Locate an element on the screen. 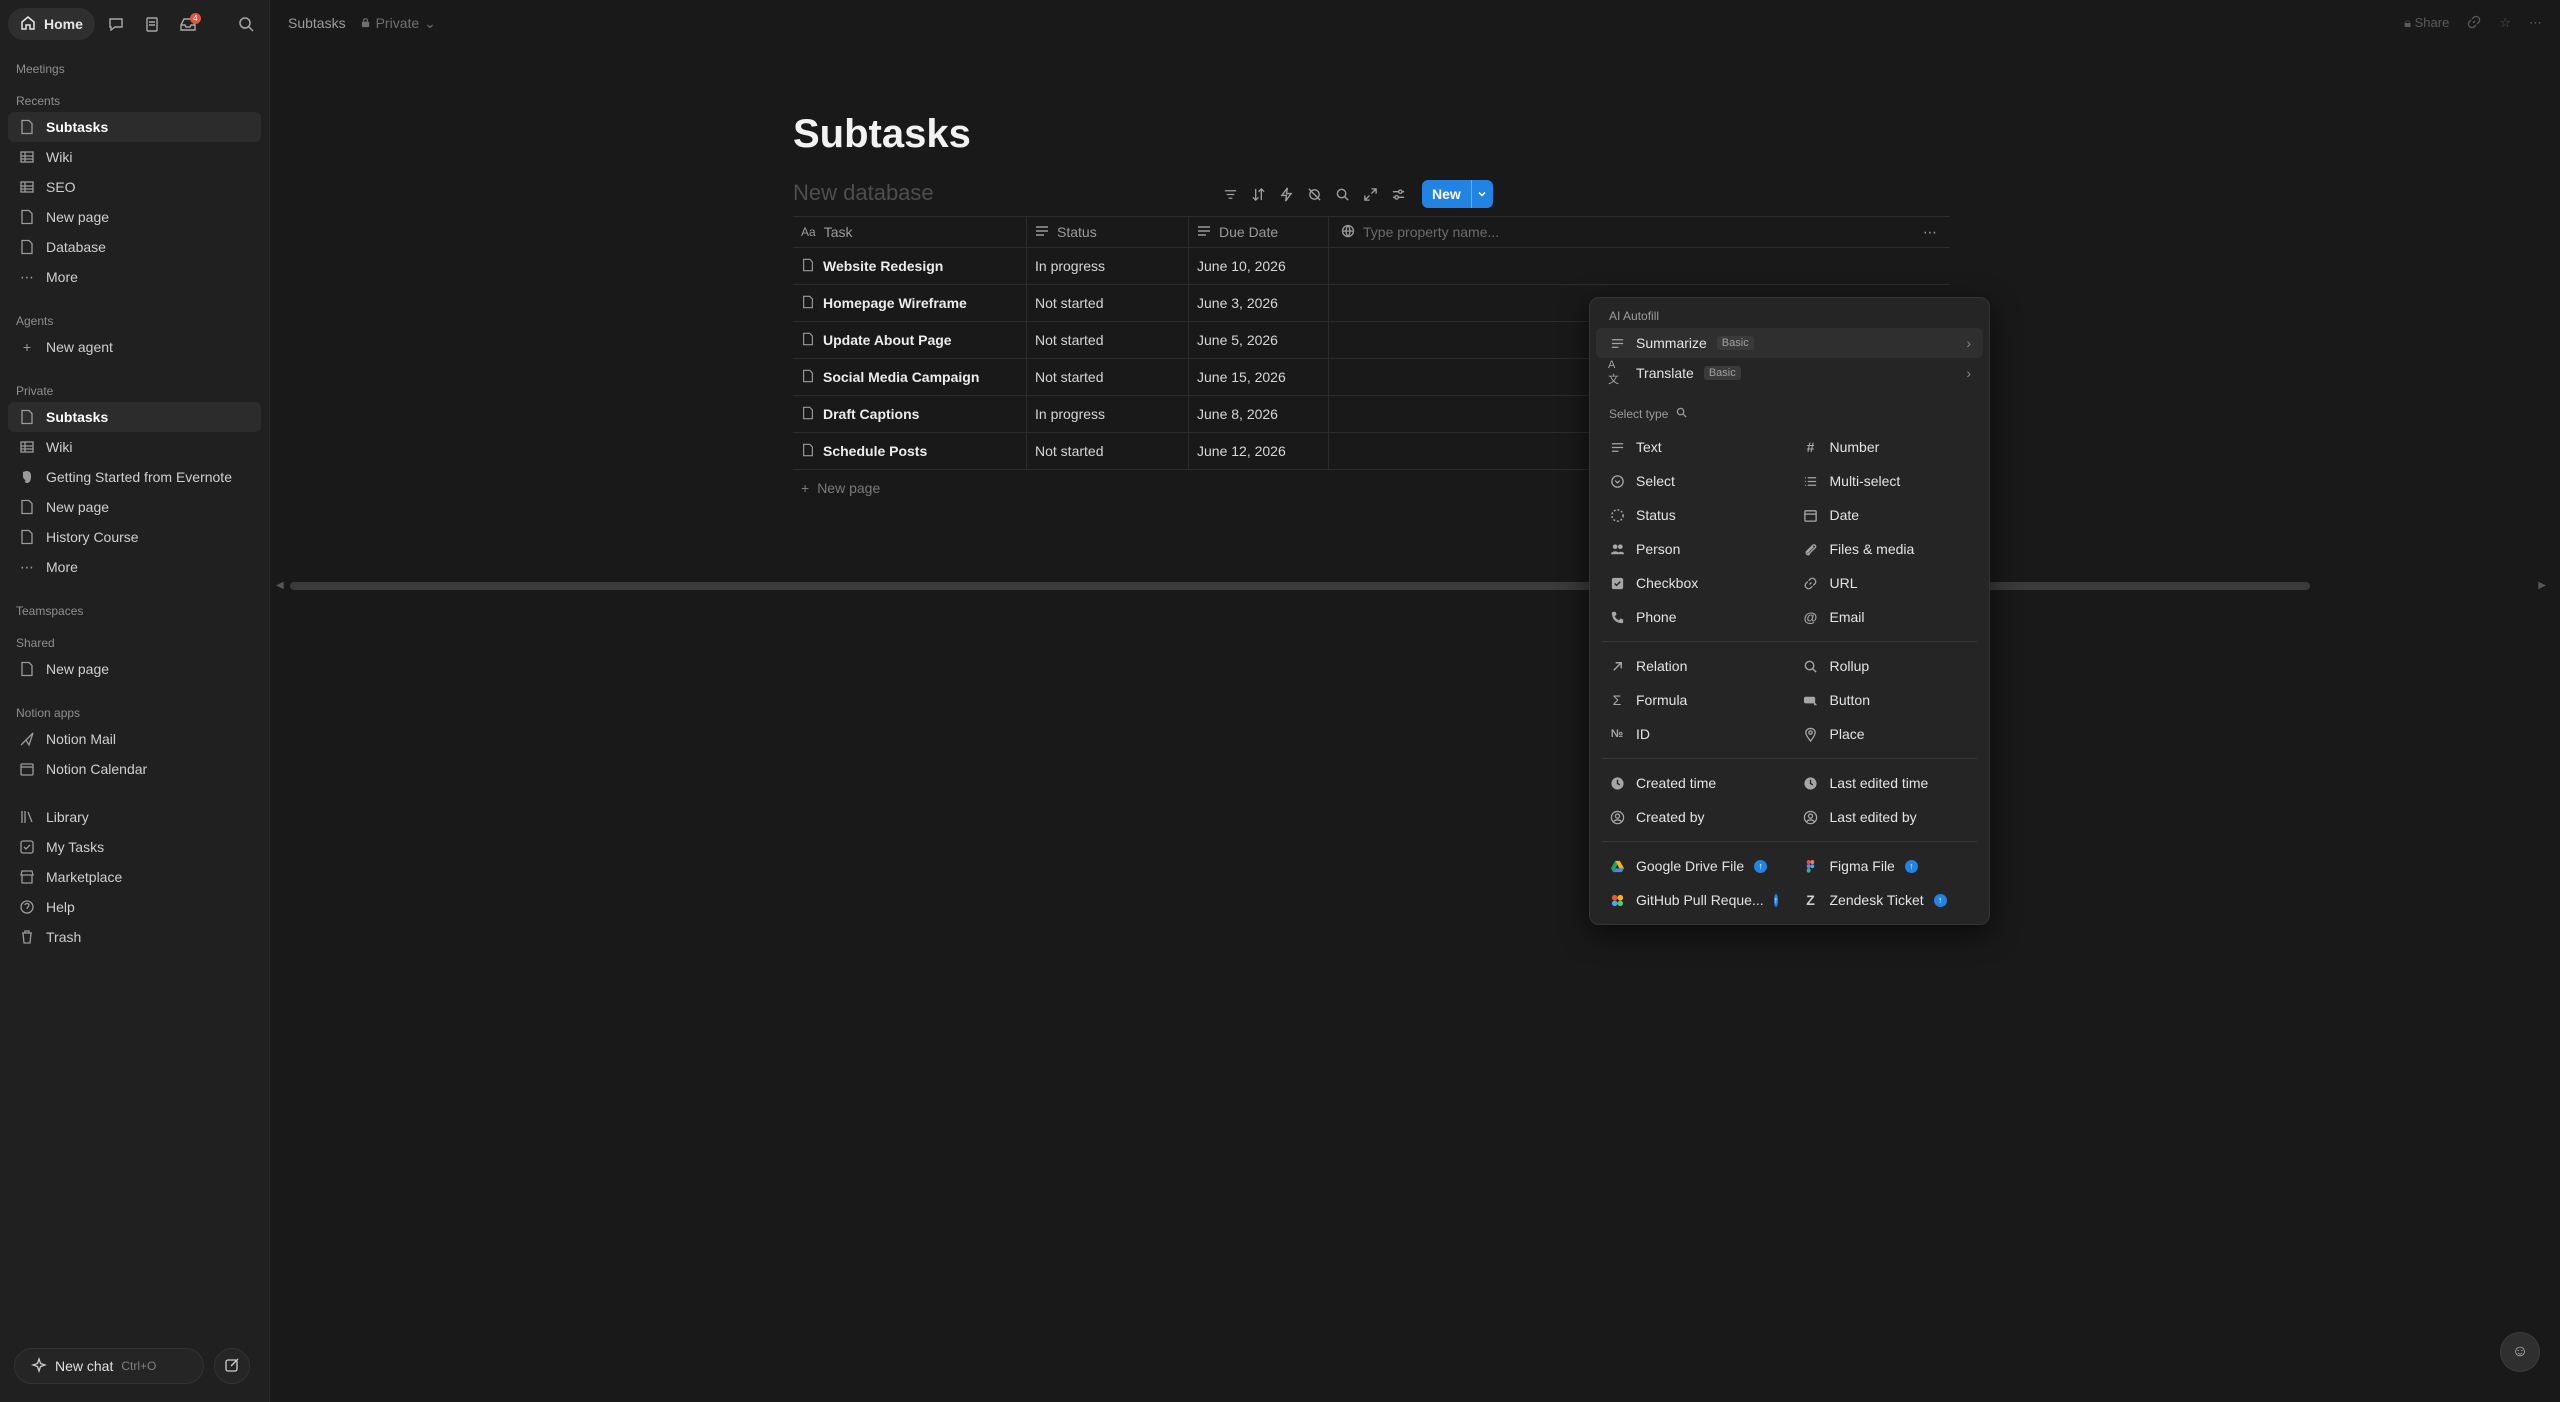 This screenshot has height=1402, width=2560. database-name-input: New database is located at coordinates (863, 193).